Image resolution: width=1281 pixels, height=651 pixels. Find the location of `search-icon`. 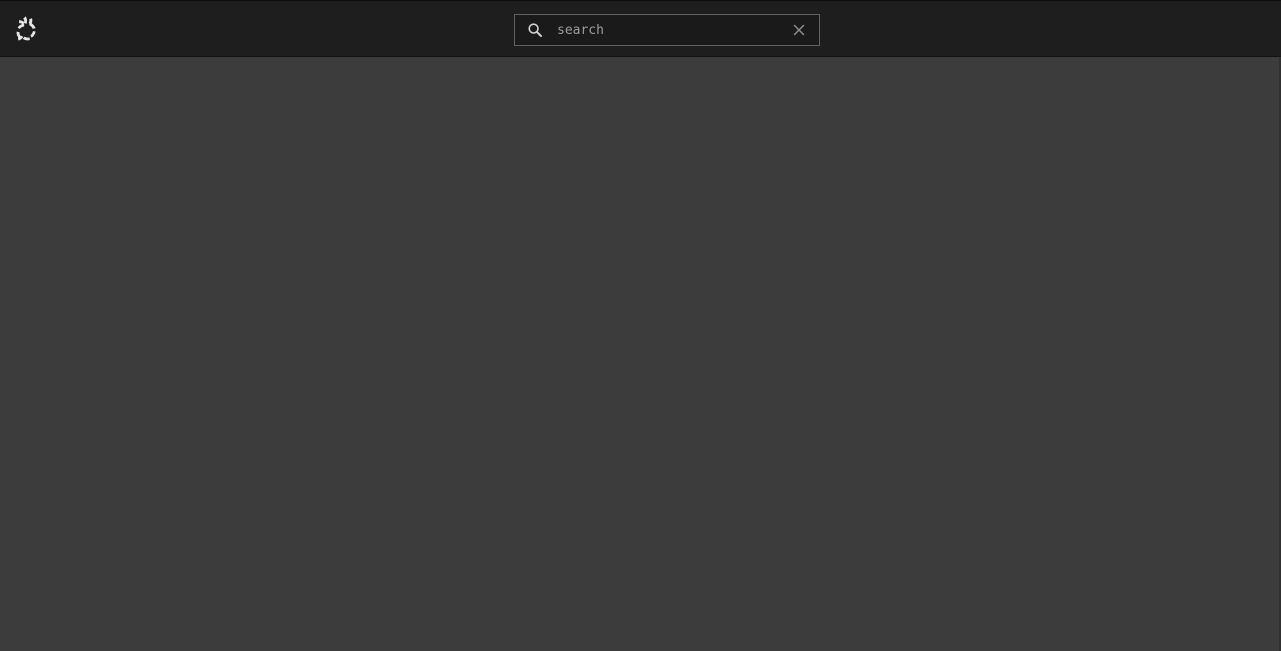

search-icon is located at coordinates (535, 30).